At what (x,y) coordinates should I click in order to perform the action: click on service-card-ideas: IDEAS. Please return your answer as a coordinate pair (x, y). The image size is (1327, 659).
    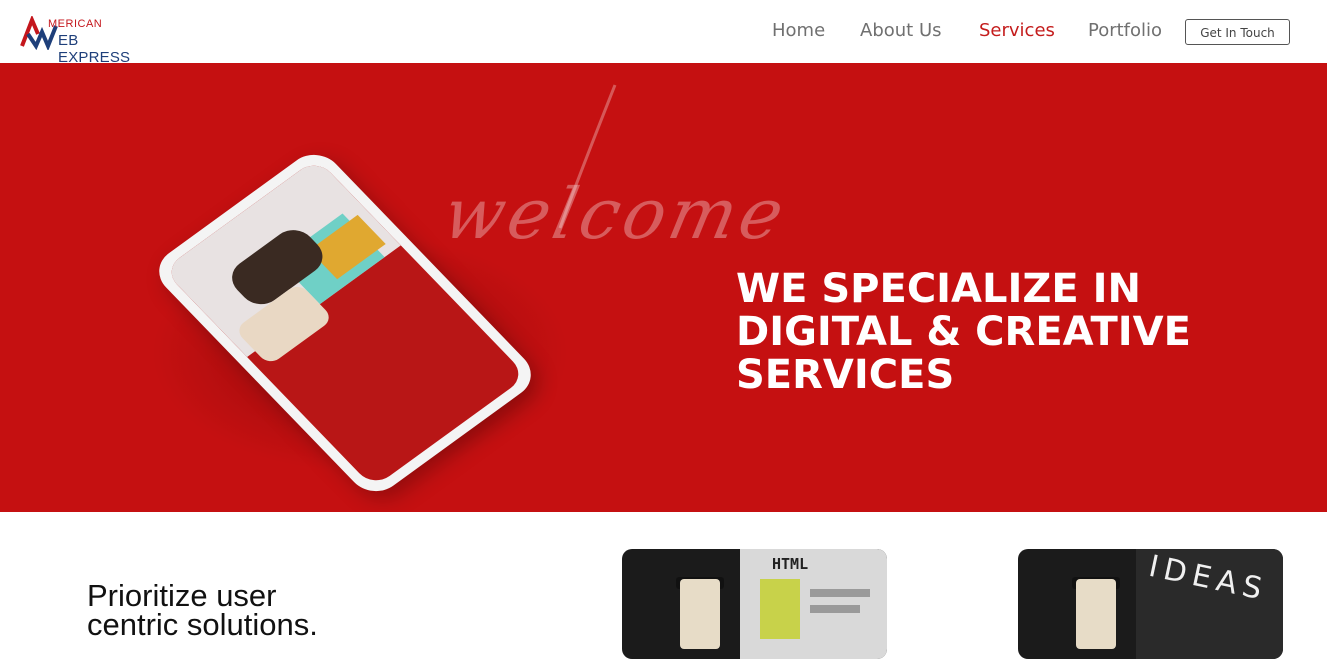
    Looking at the image, I should click on (1150, 604).